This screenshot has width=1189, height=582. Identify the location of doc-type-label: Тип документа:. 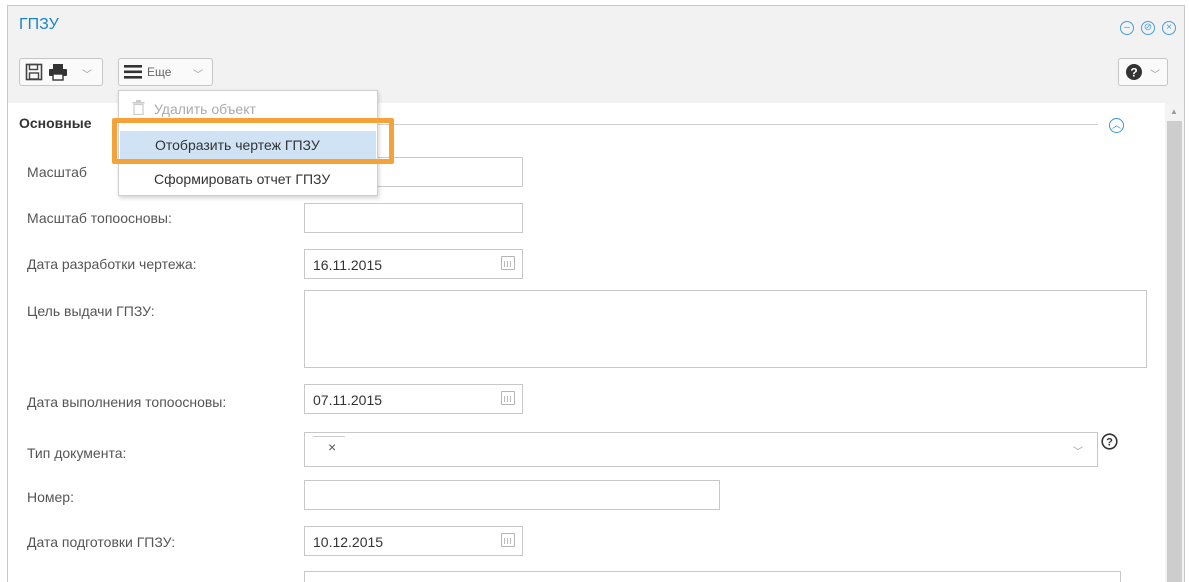
(77, 453).